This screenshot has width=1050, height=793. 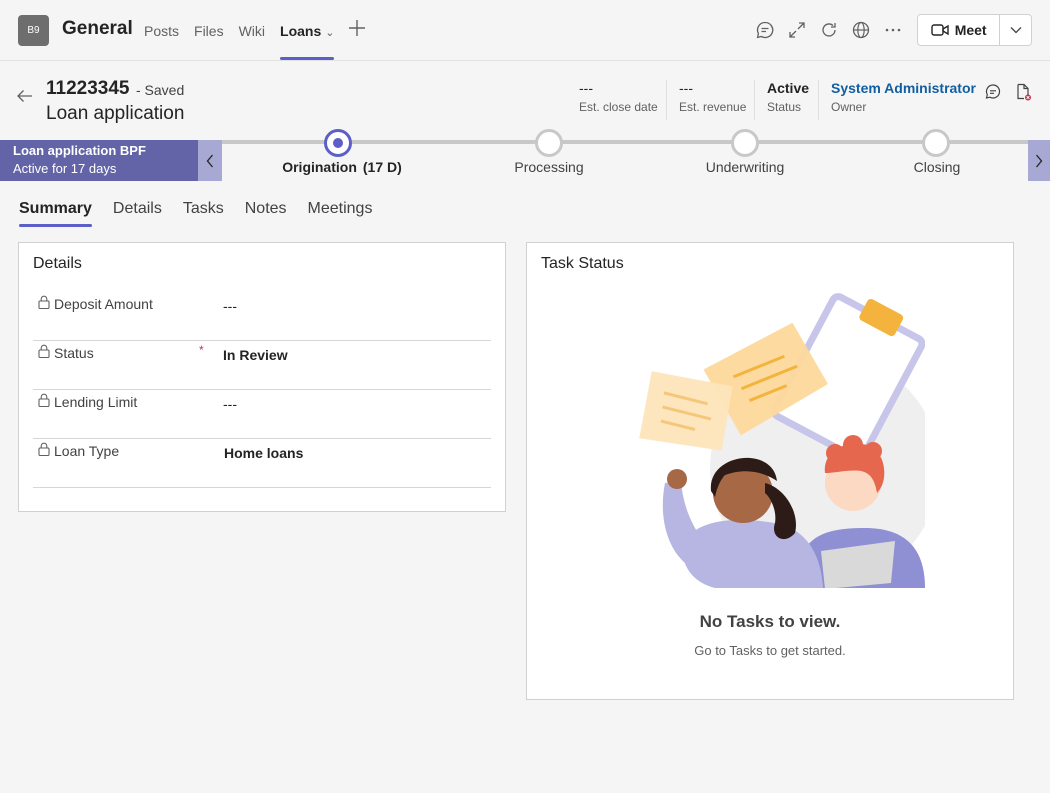 What do you see at coordinates (970, 30) in the screenshot?
I see `meet-label: Meet` at bounding box center [970, 30].